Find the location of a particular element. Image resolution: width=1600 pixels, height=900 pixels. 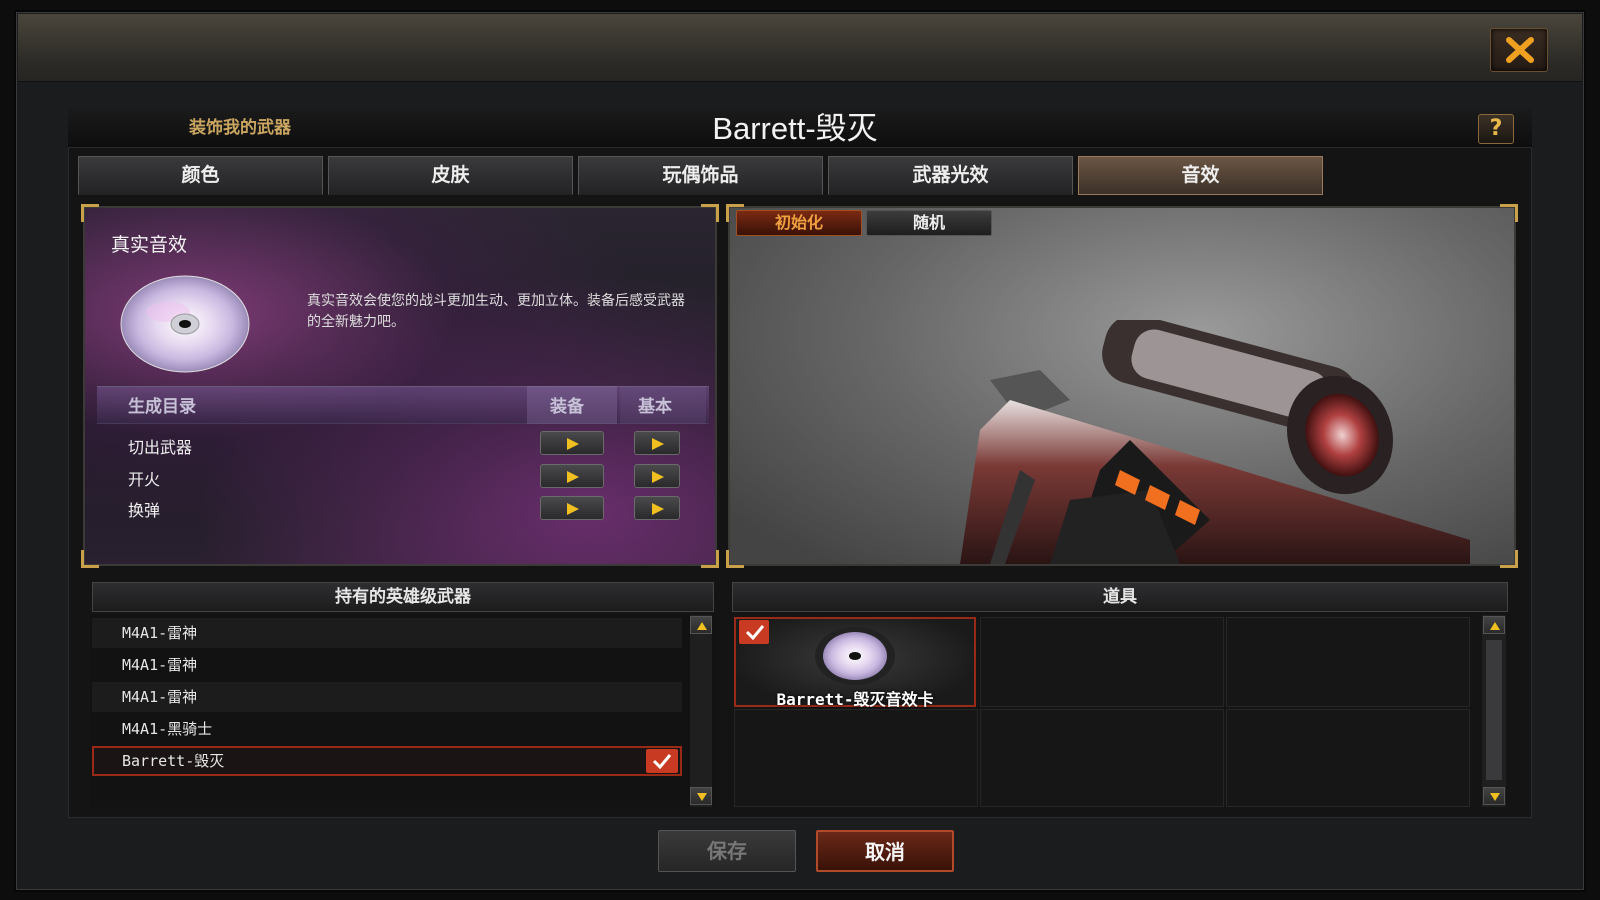

tab-sound-effect: 音效 is located at coordinates (1200, 175).